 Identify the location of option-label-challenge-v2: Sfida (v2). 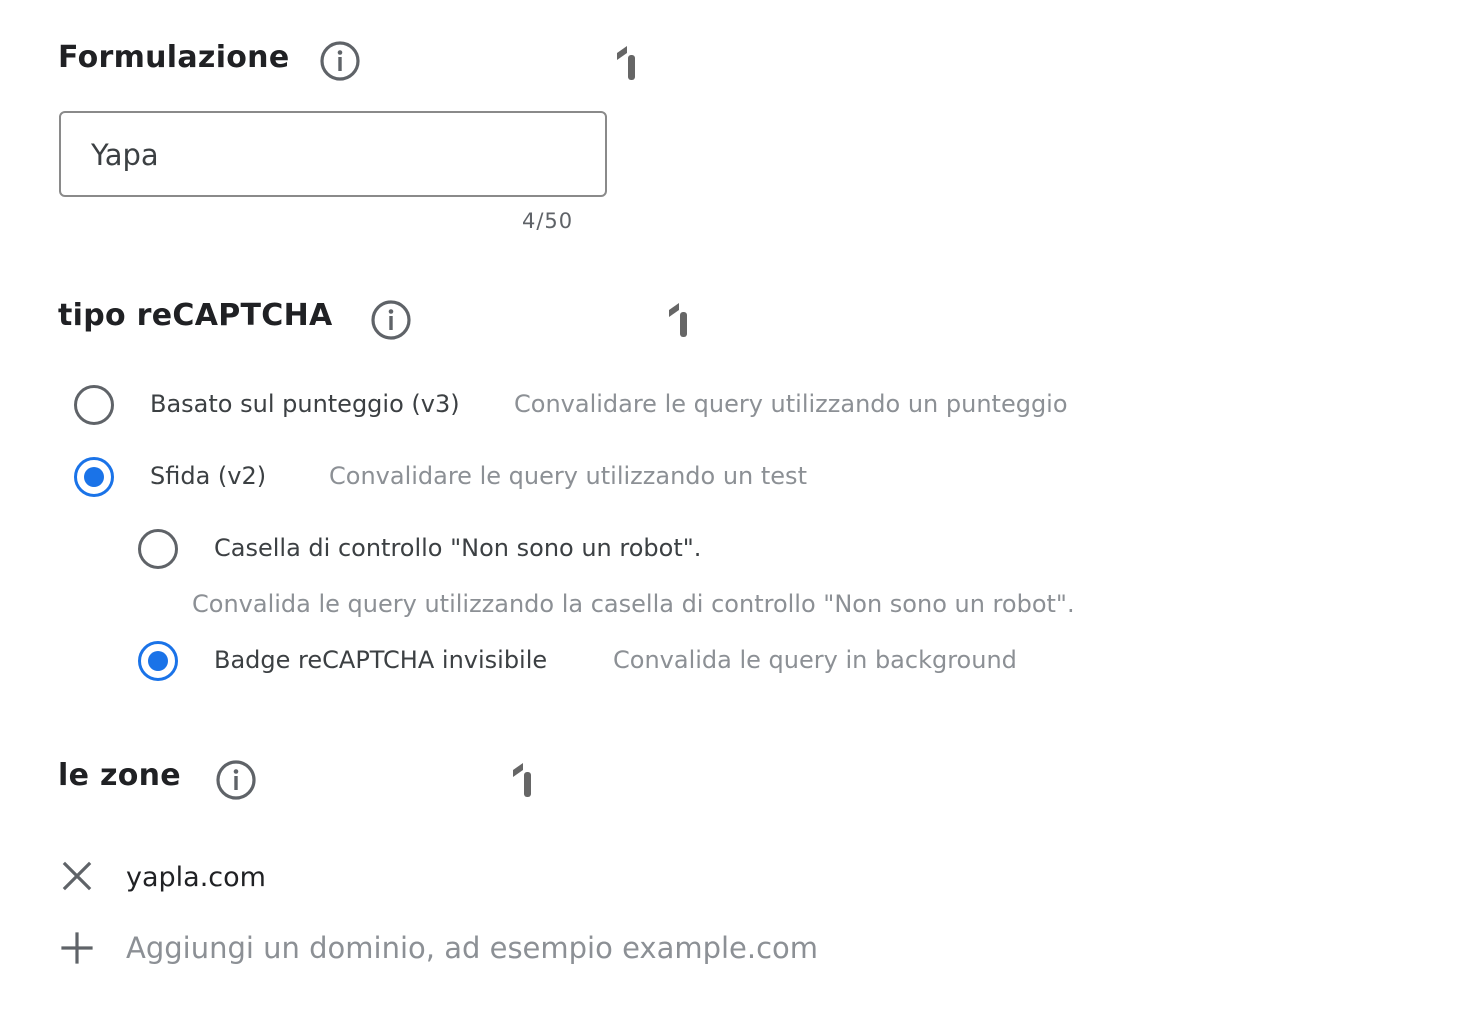
(208, 476).